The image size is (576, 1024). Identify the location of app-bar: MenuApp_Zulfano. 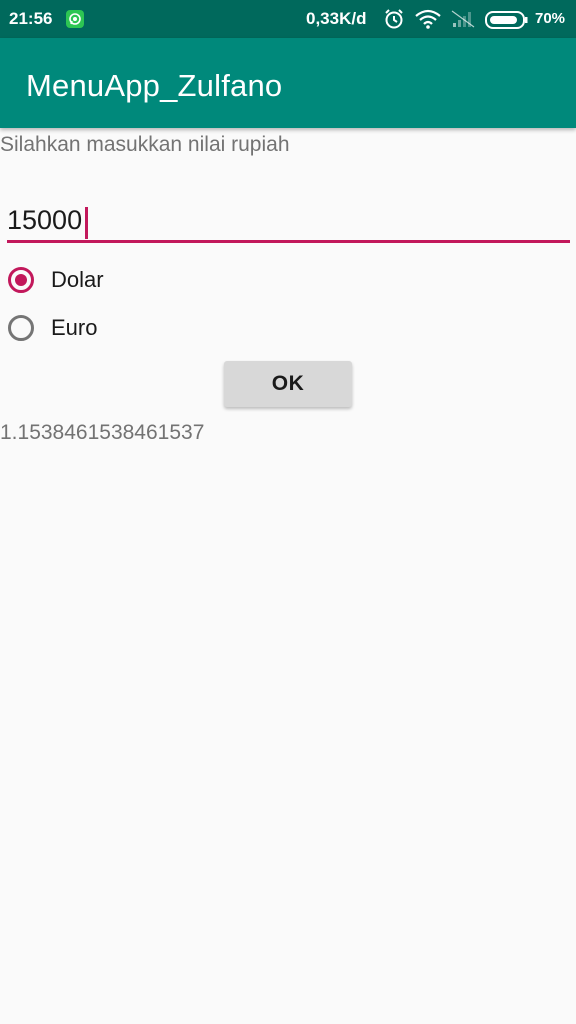
(288, 83).